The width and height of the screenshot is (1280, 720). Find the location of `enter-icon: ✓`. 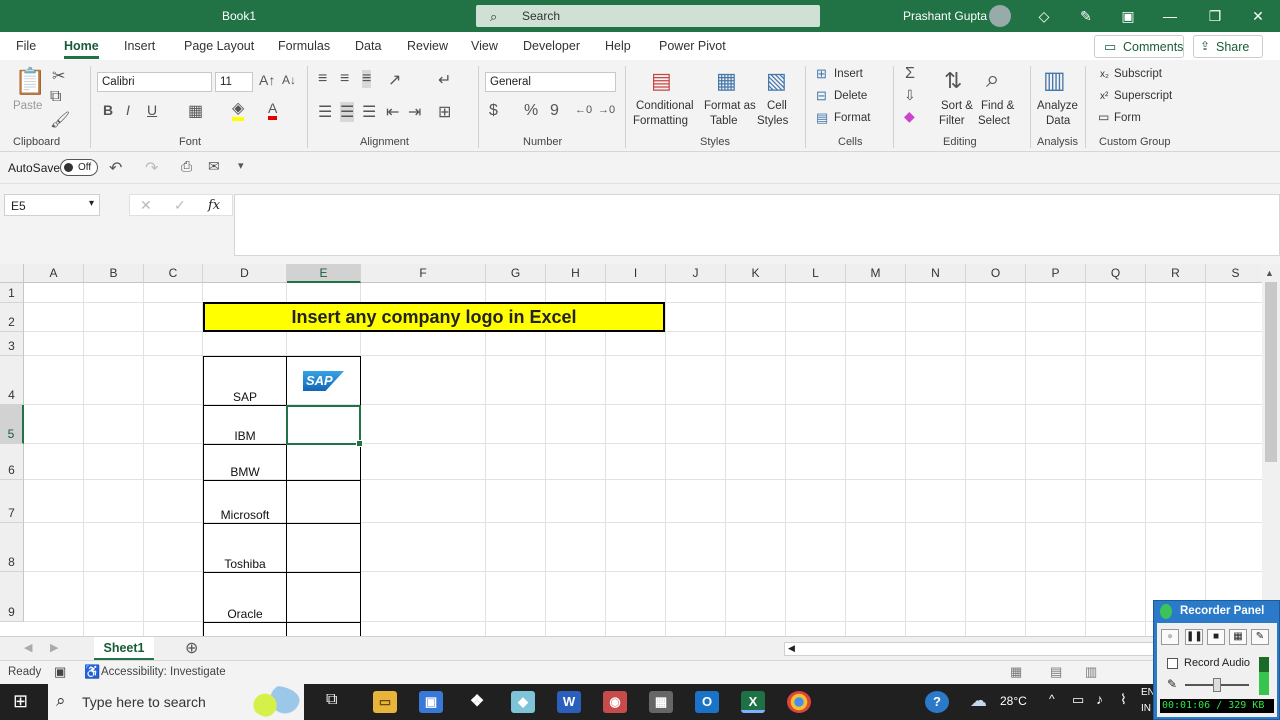

enter-icon: ✓ is located at coordinates (180, 205).